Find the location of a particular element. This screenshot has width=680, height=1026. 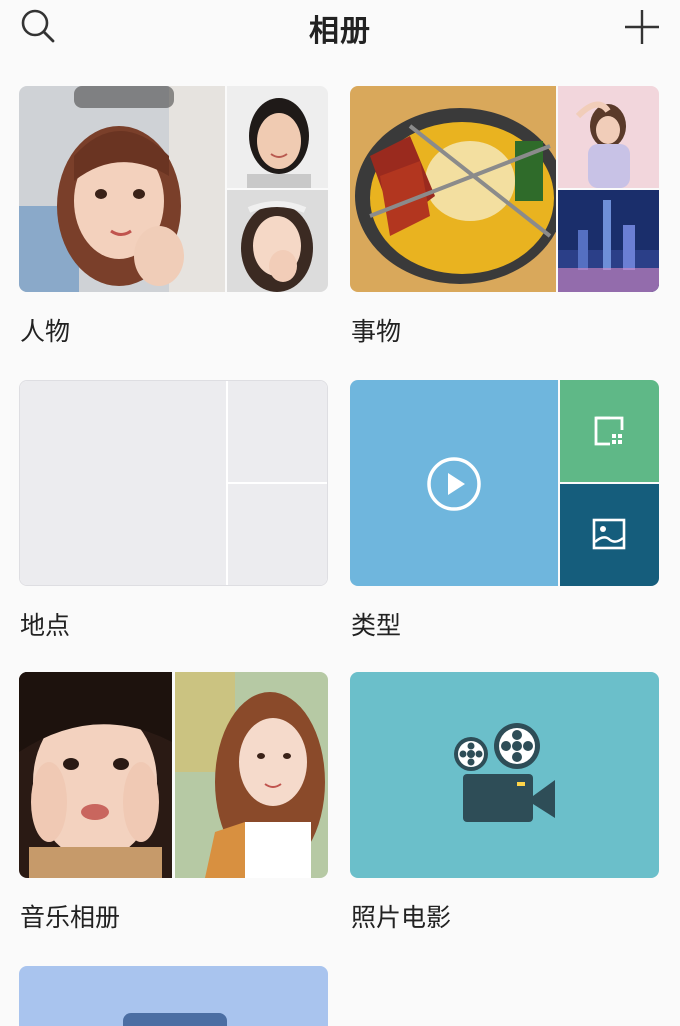

album-people-cover is located at coordinates (173, 189).